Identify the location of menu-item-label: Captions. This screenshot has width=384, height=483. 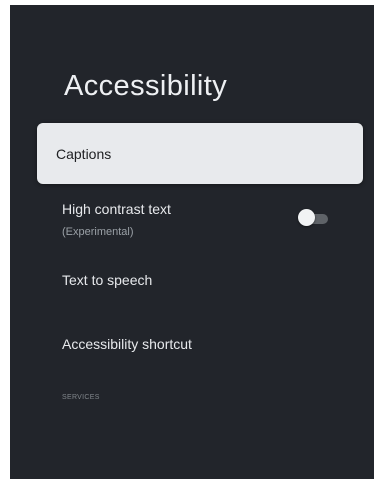
(84, 153).